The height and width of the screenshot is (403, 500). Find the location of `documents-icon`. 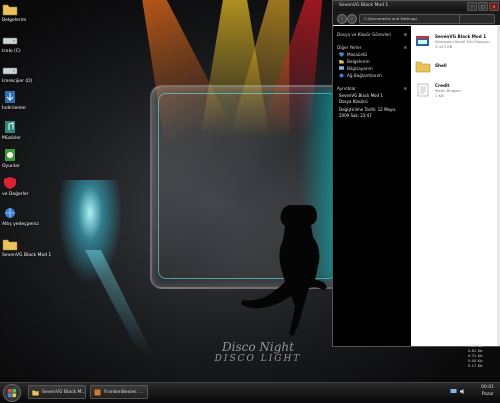

documents-icon is located at coordinates (341, 62).